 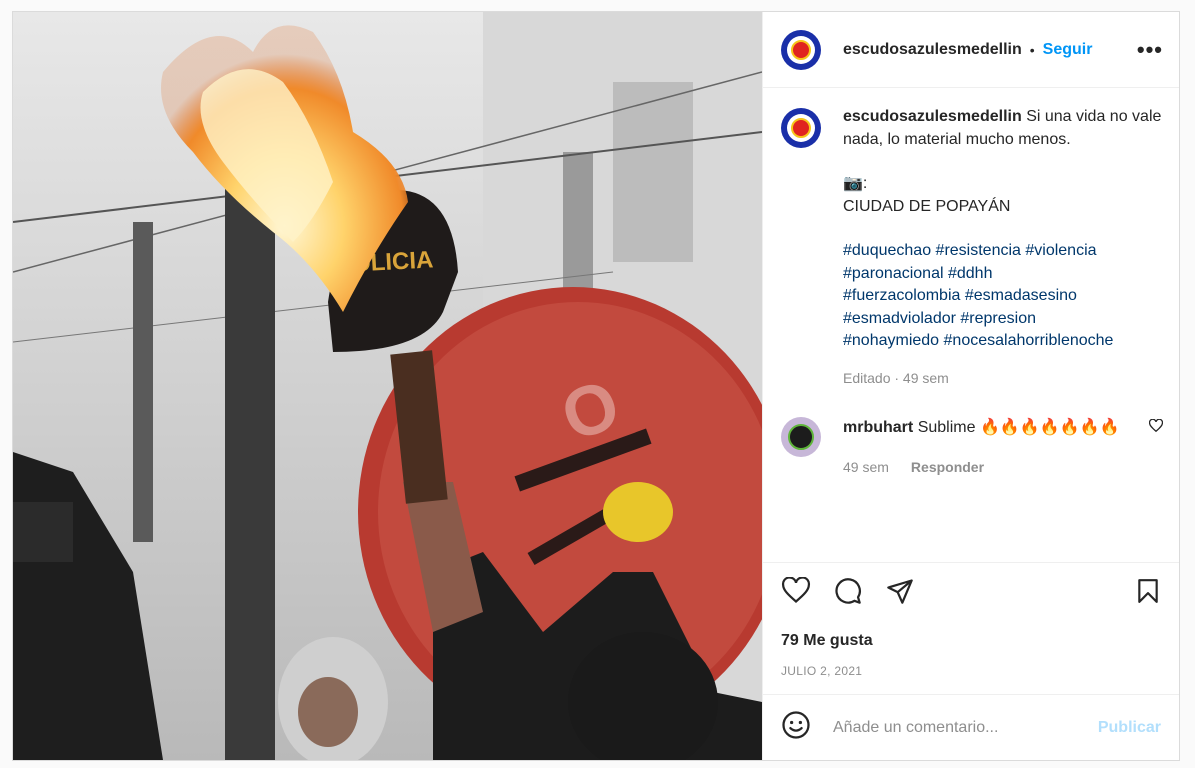 What do you see at coordinates (899, 318) in the screenshot?
I see `hashtag: #esmadviolador` at bounding box center [899, 318].